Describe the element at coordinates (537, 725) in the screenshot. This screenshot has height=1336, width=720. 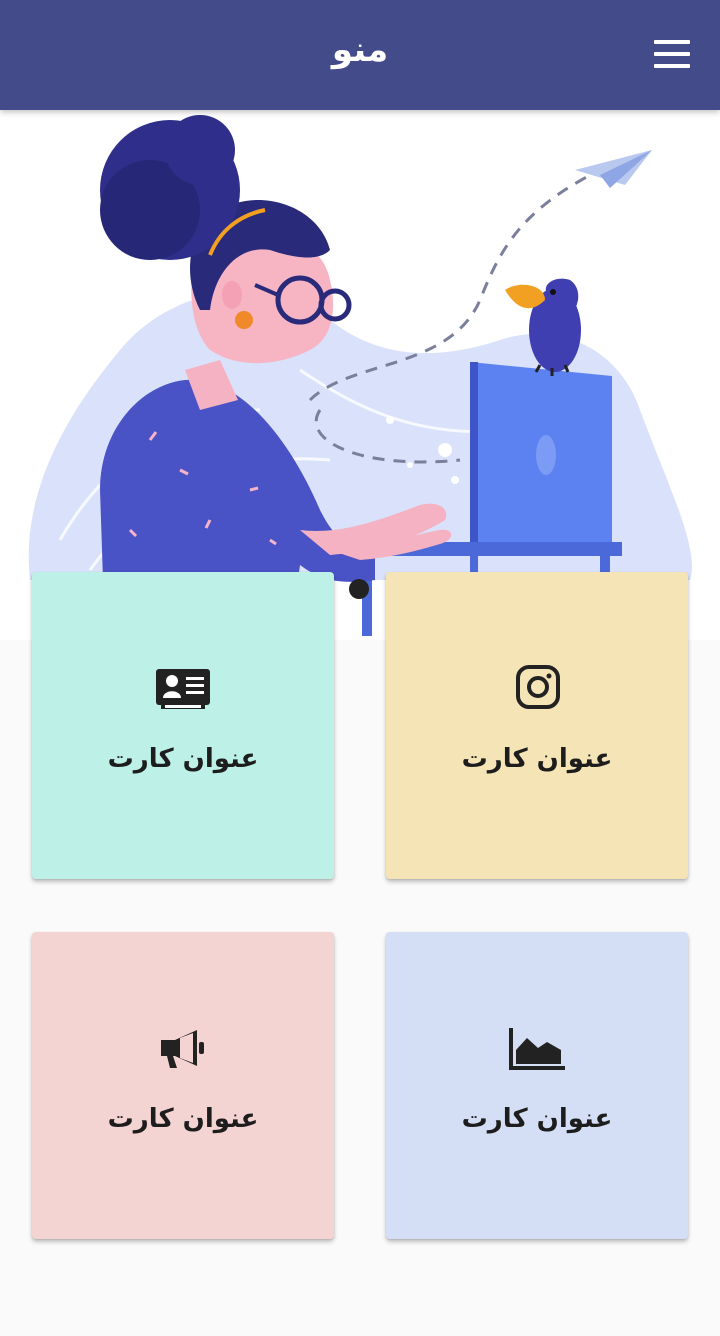
I see `card-instagram: عنوان کارت` at that location.